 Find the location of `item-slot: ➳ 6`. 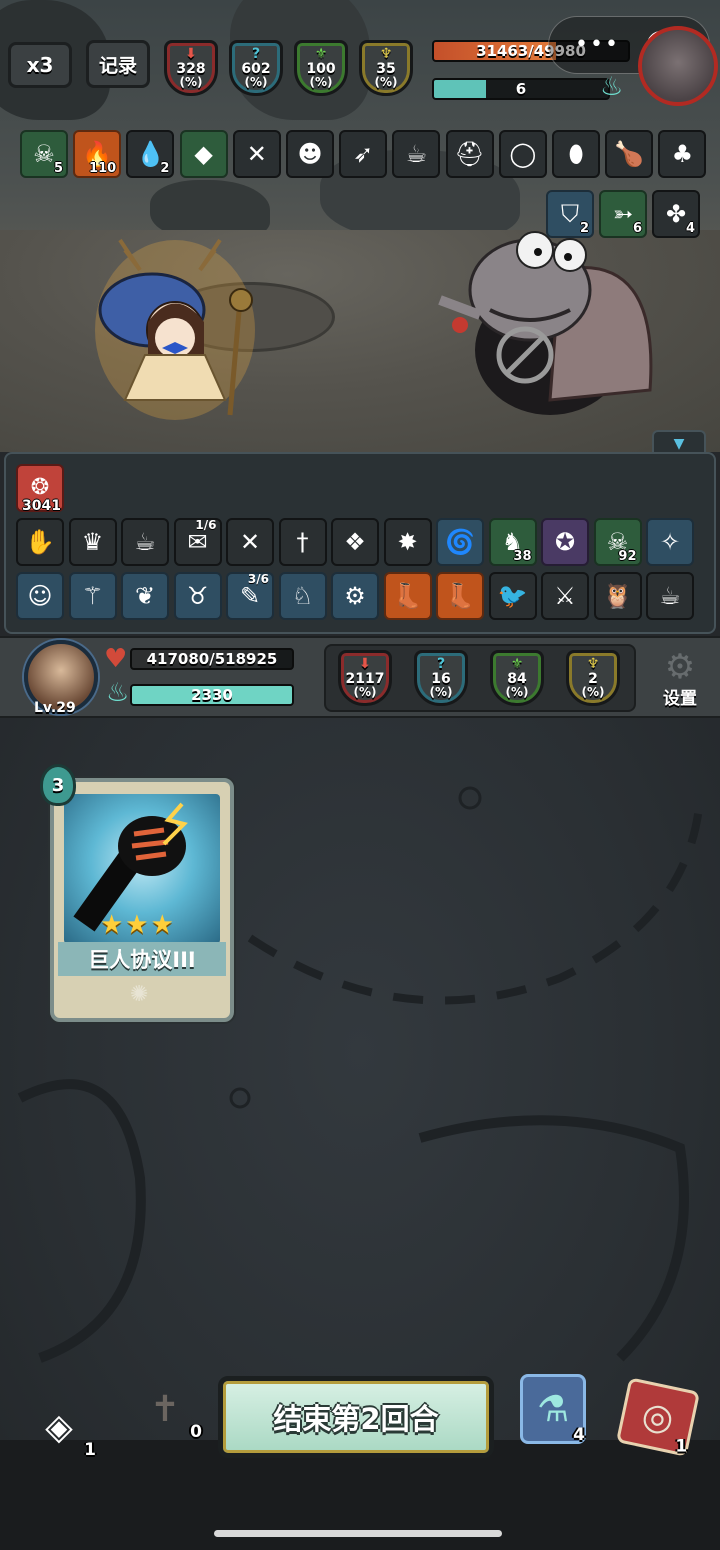

item-slot: ➳ 6 is located at coordinates (623, 214).